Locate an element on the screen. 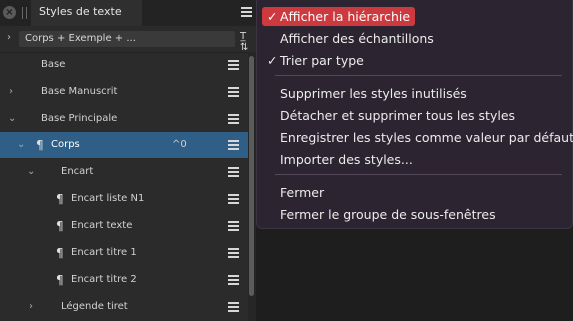 The width and height of the screenshot is (573, 321). shortcut-label: ^0 is located at coordinates (179, 144).